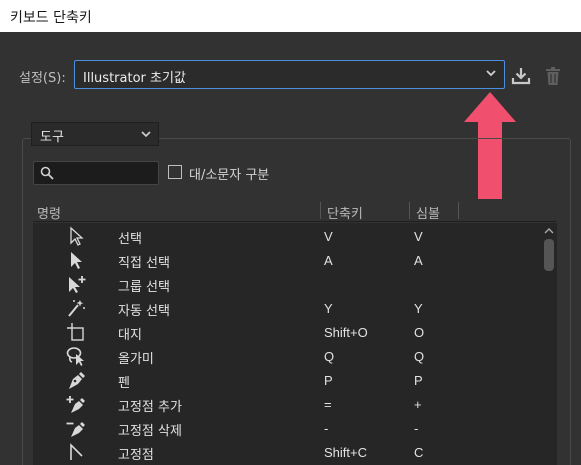 The height and width of the screenshot is (465, 581). Describe the element at coordinates (328, 236) in the screenshot. I see `row-shortcut: V` at that location.